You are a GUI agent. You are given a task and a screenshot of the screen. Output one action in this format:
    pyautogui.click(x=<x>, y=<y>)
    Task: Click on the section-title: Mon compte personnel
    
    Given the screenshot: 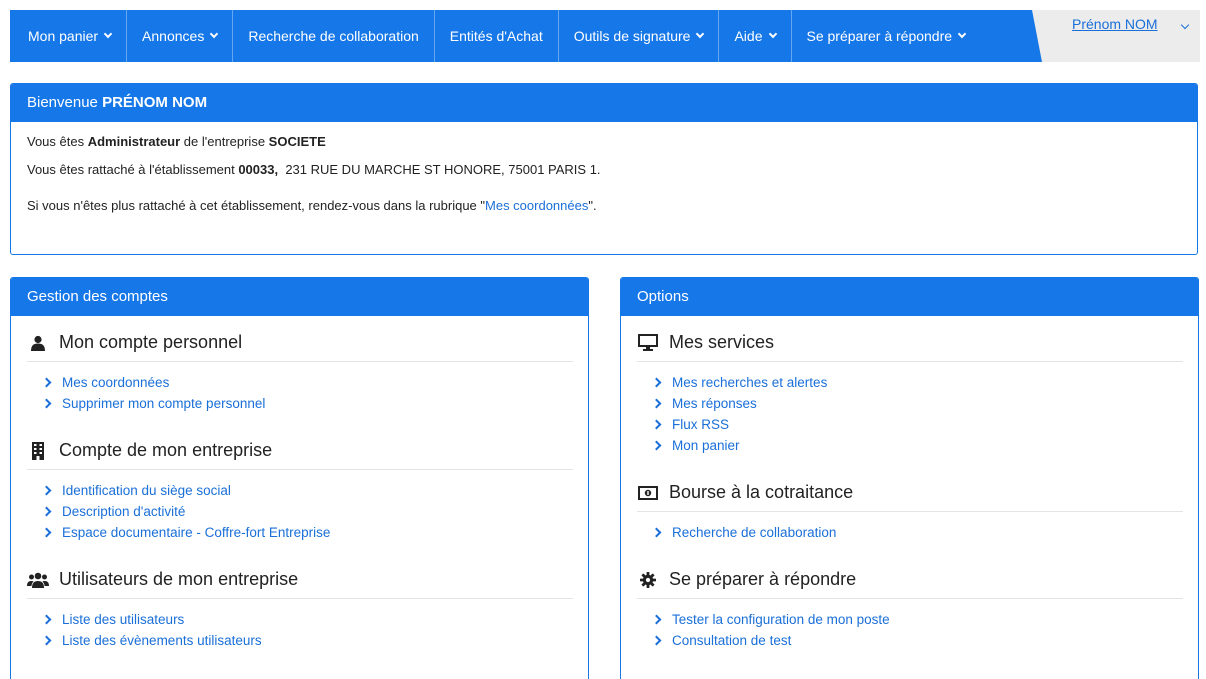 What is the action you would take?
    pyautogui.click(x=151, y=342)
    